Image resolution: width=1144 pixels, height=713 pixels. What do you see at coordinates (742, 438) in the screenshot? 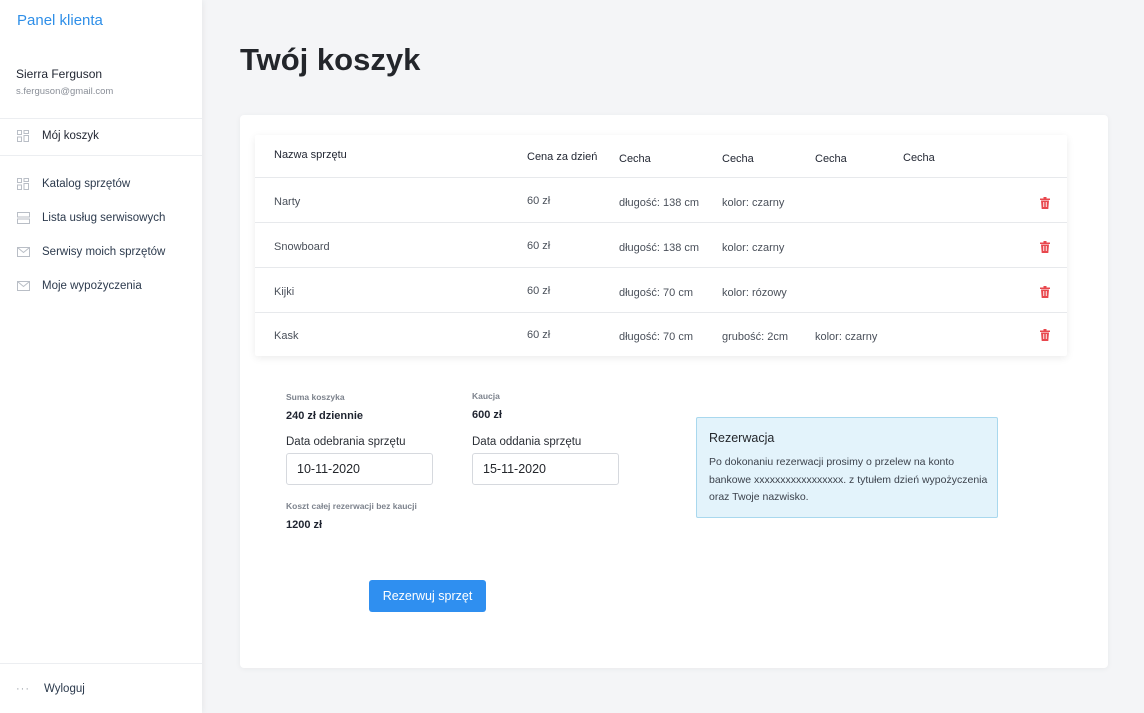
I see `info-title: Rezerwacja` at bounding box center [742, 438].